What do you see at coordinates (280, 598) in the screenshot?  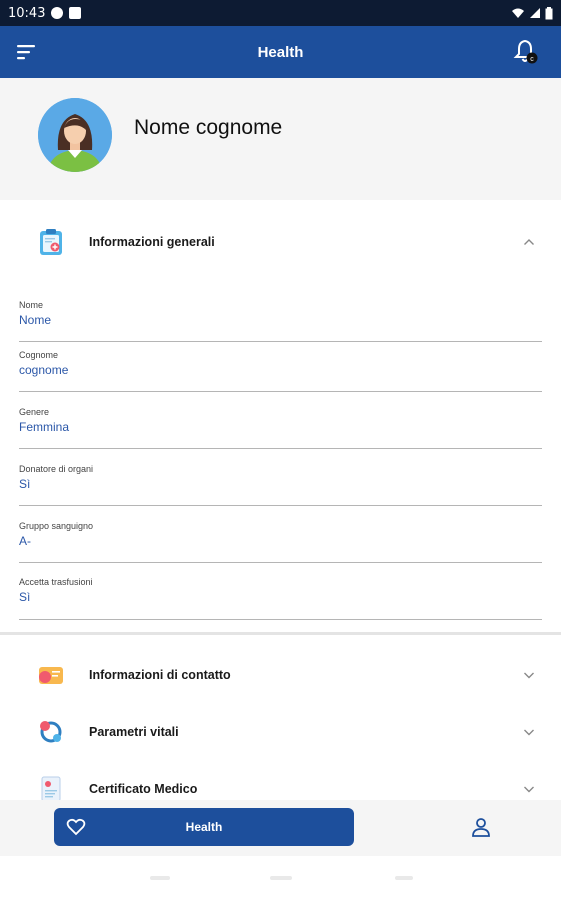 I see `field-accetta-trasfusioni: Accetta trasfusioni Sì` at bounding box center [280, 598].